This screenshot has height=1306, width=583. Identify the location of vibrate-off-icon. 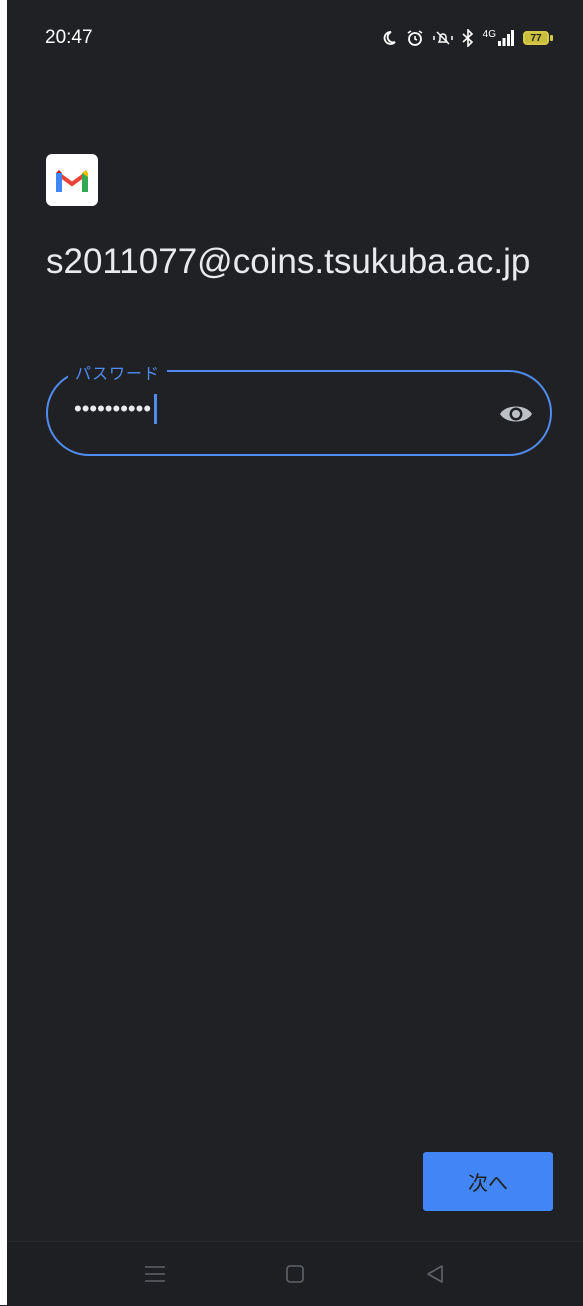
(442, 38).